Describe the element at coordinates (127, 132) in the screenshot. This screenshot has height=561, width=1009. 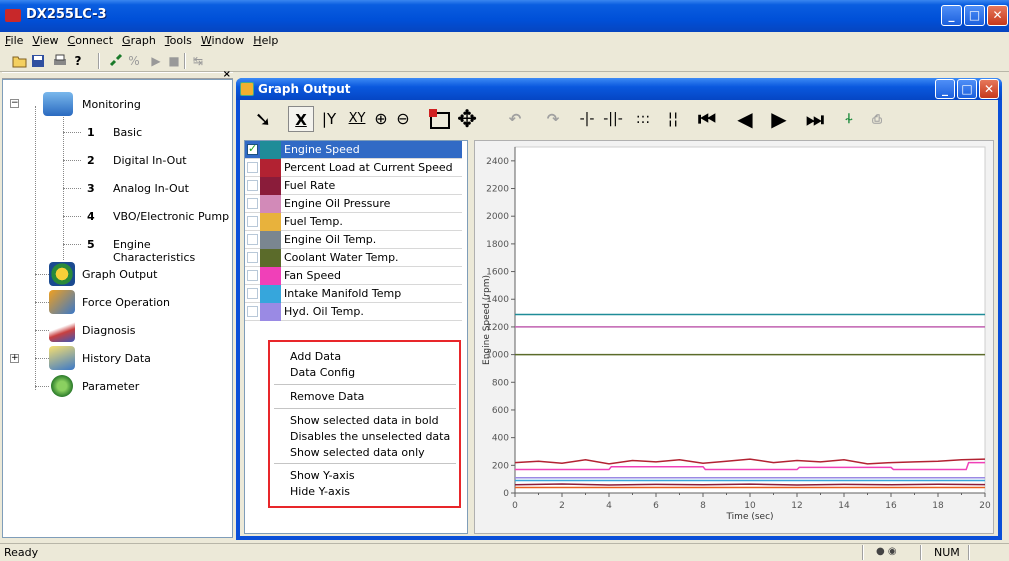
I see `tree-item-basic: Basic` at that location.